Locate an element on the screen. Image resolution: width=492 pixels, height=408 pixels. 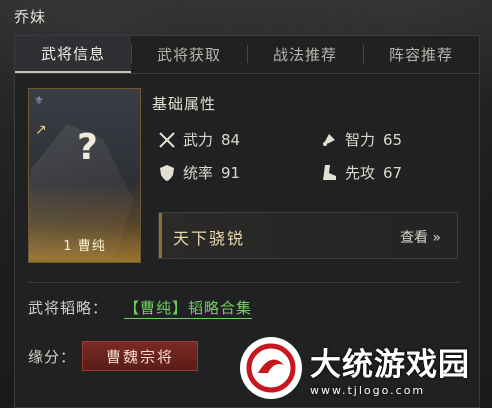
attr-initiative: 先攻 67 is located at coordinates (360, 172).